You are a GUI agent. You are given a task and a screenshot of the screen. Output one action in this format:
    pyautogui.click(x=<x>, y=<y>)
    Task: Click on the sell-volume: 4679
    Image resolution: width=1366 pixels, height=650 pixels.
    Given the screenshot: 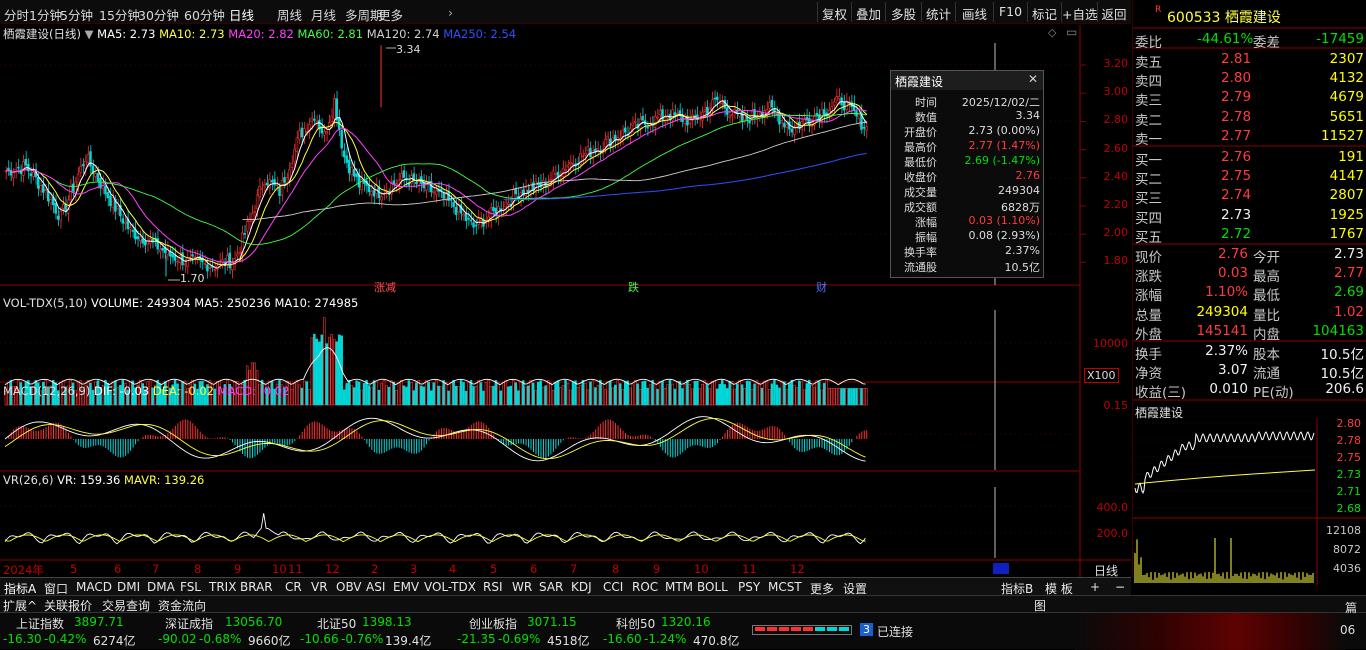 What is the action you would take?
    pyautogui.click(x=1346, y=97)
    